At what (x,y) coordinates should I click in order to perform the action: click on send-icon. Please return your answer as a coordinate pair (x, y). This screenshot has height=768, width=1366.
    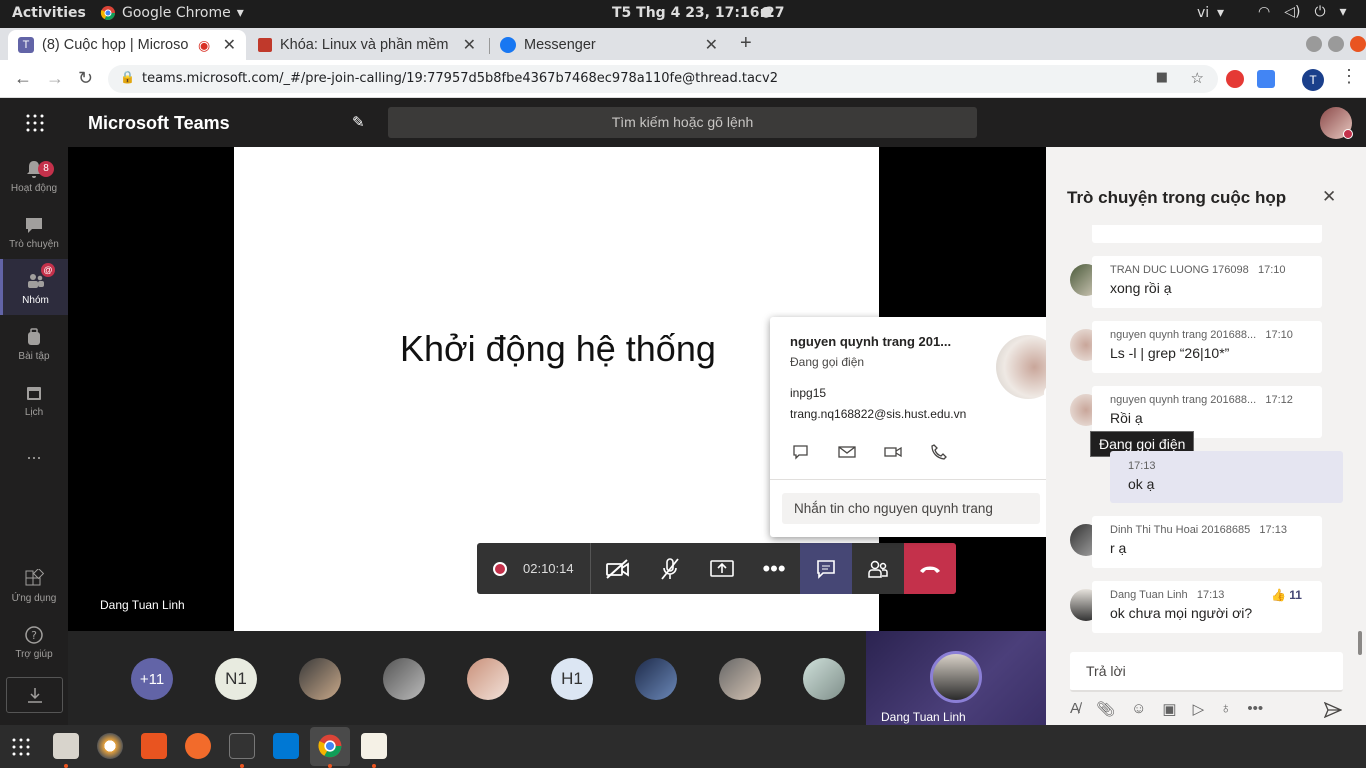
    Looking at the image, I should click on (1333, 710).